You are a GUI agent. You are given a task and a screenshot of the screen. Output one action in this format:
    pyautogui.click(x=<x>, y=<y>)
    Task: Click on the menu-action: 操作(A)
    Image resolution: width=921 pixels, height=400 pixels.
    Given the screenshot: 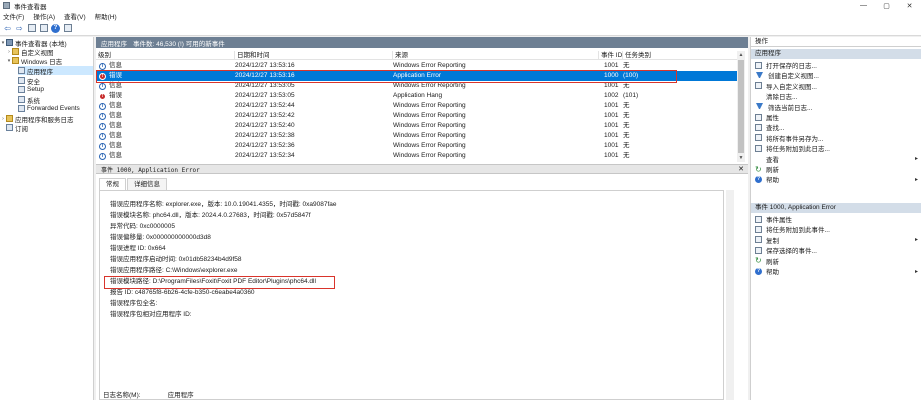 What is the action you would take?
    pyautogui.click(x=44, y=16)
    